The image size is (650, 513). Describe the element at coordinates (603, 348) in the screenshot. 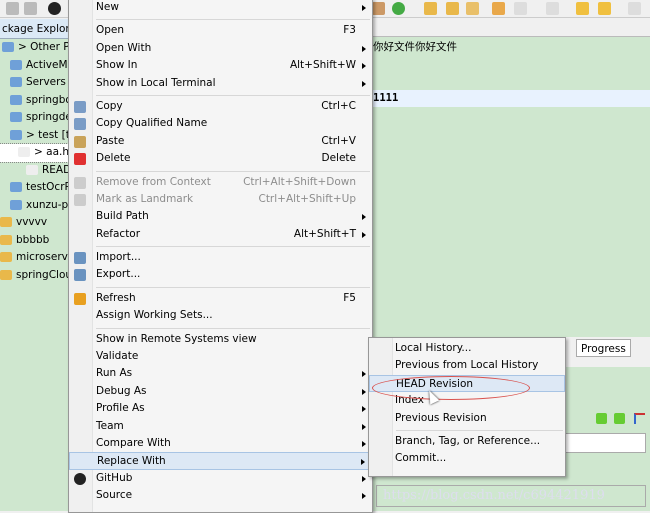

I see `tab-progress: Progress` at that location.